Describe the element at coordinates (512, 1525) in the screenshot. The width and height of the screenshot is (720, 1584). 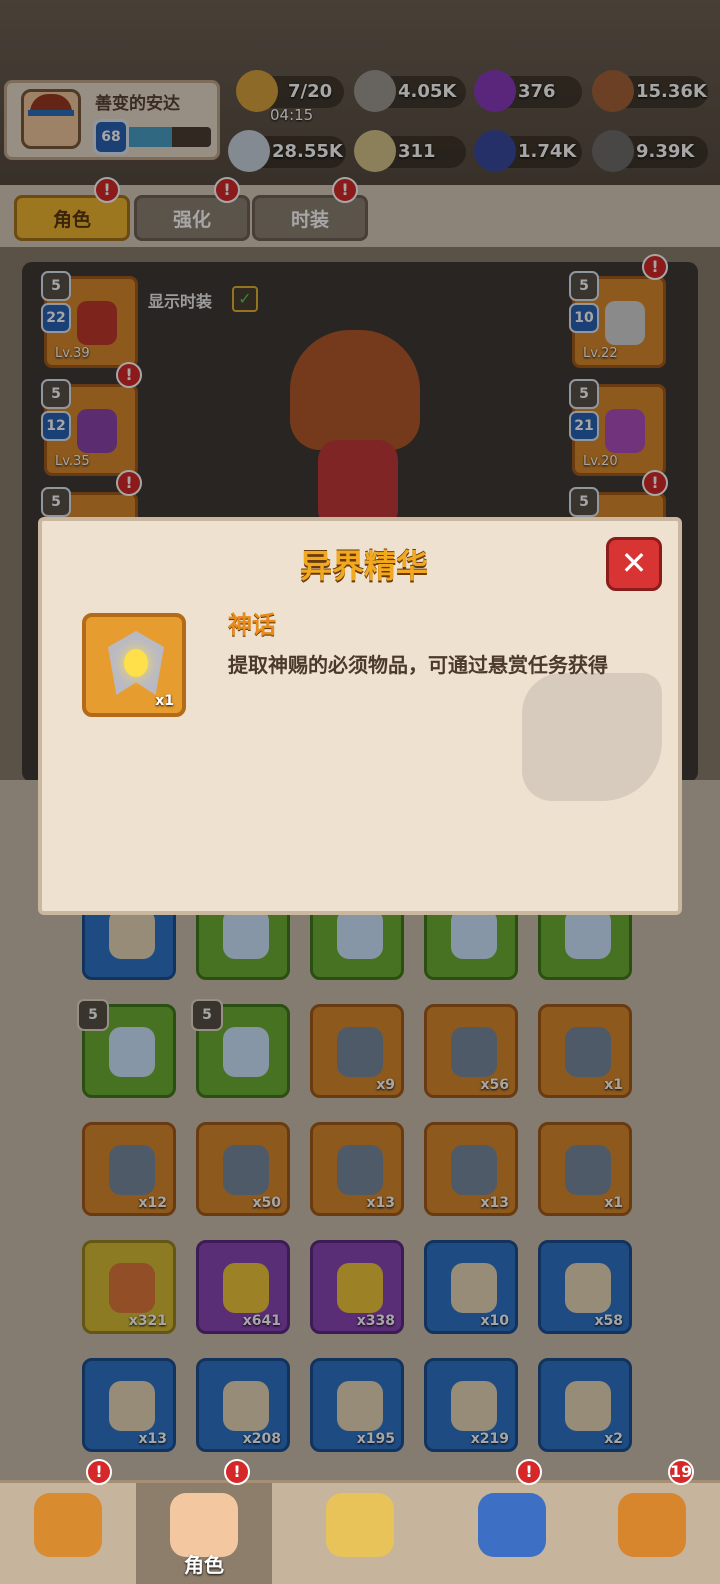
I see `wolf-pet-icon` at that location.